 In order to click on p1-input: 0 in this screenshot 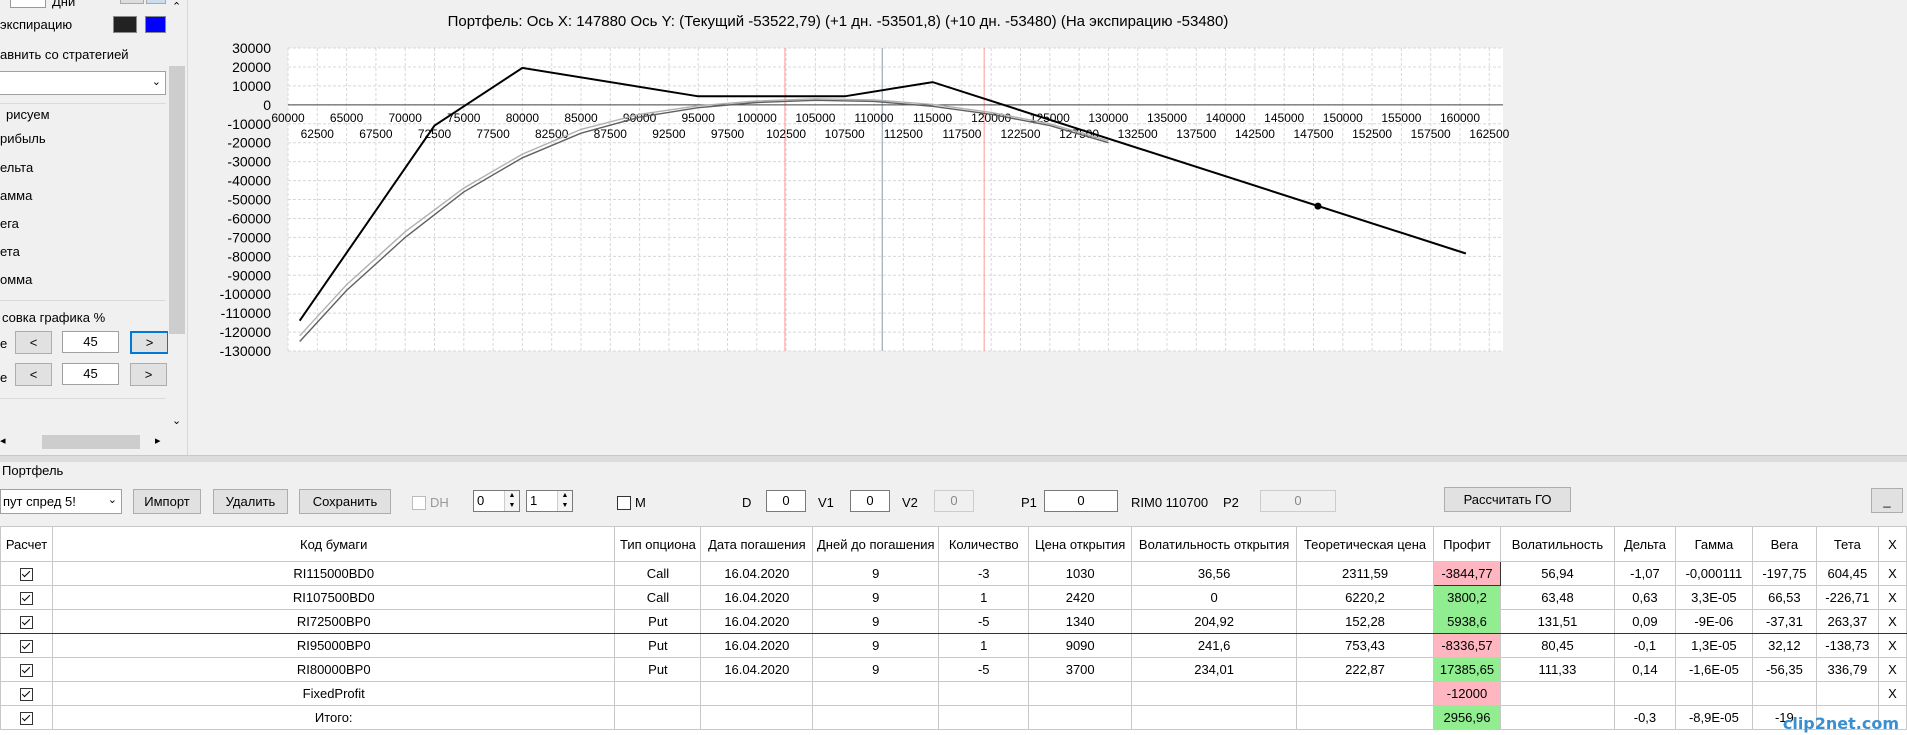, I will do `click(1081, 501)`.